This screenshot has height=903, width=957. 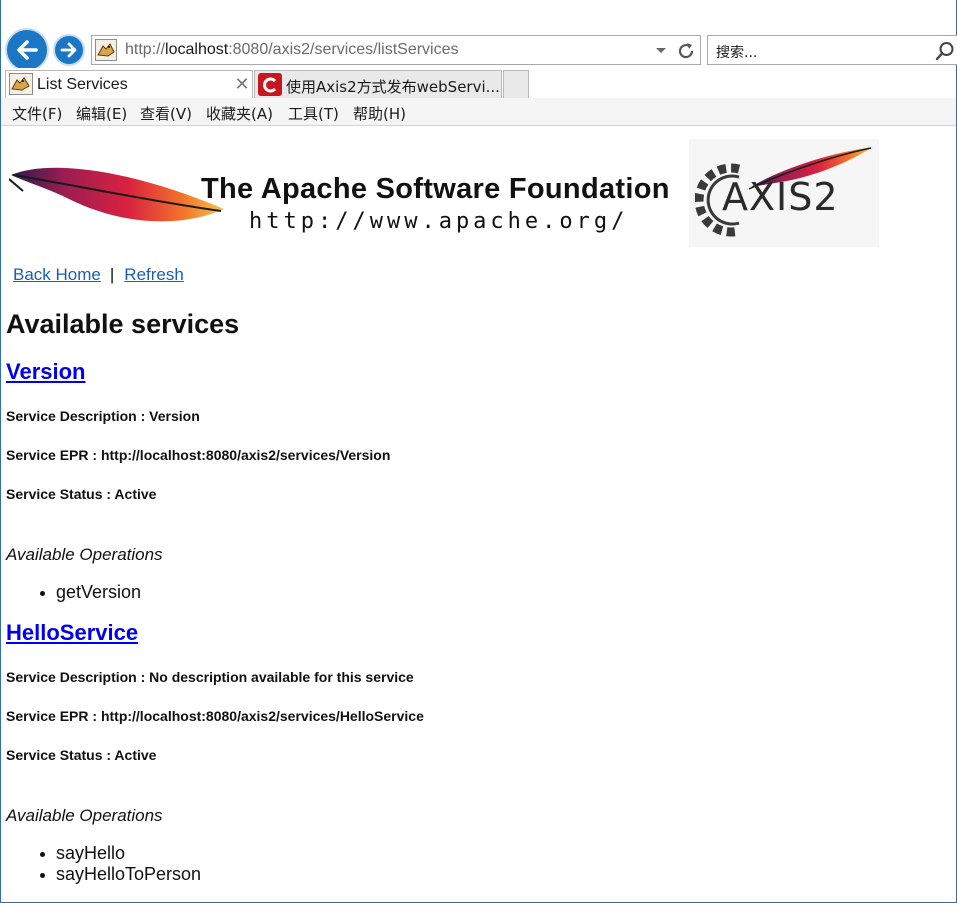 I want to click on refresh-link: Refresh, so click(x=154, y=274).